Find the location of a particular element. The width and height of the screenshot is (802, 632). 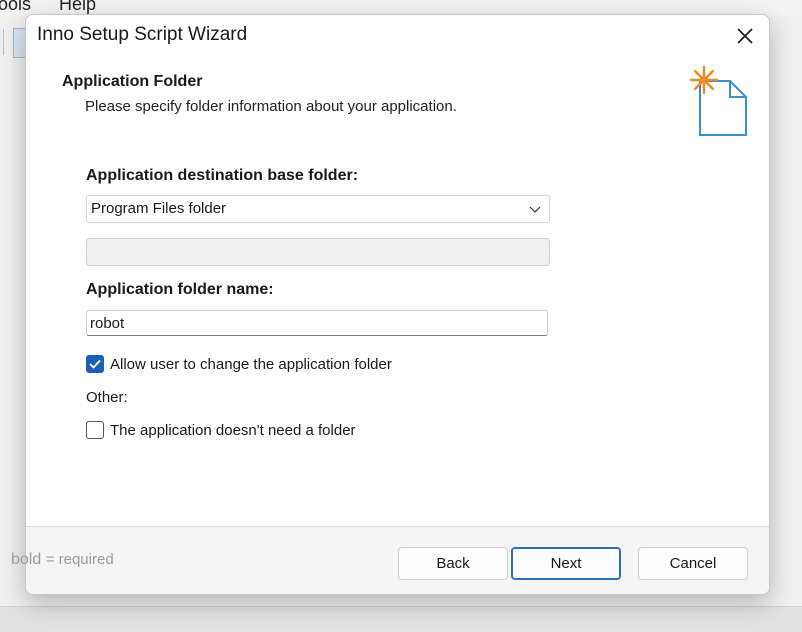

base-folder-label: Application destination base folder: is located at coordinates (222, 175).